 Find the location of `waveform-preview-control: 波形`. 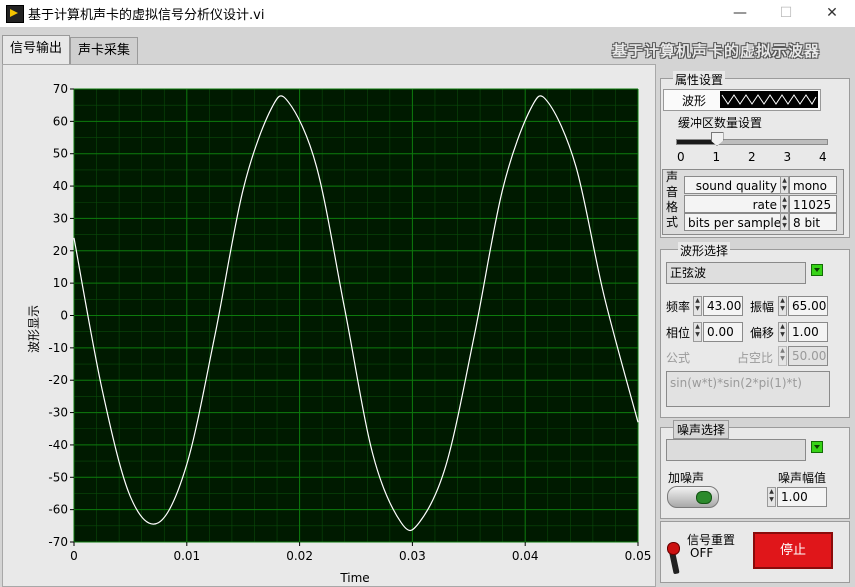

waveform-preview-control: 波形 is located at coordinates (742, 100).